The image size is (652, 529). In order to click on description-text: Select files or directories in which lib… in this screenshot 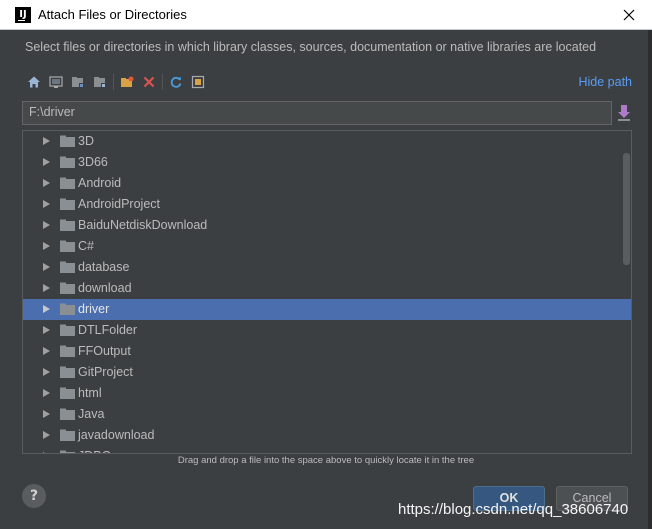, I will do `click(311, 47)`.